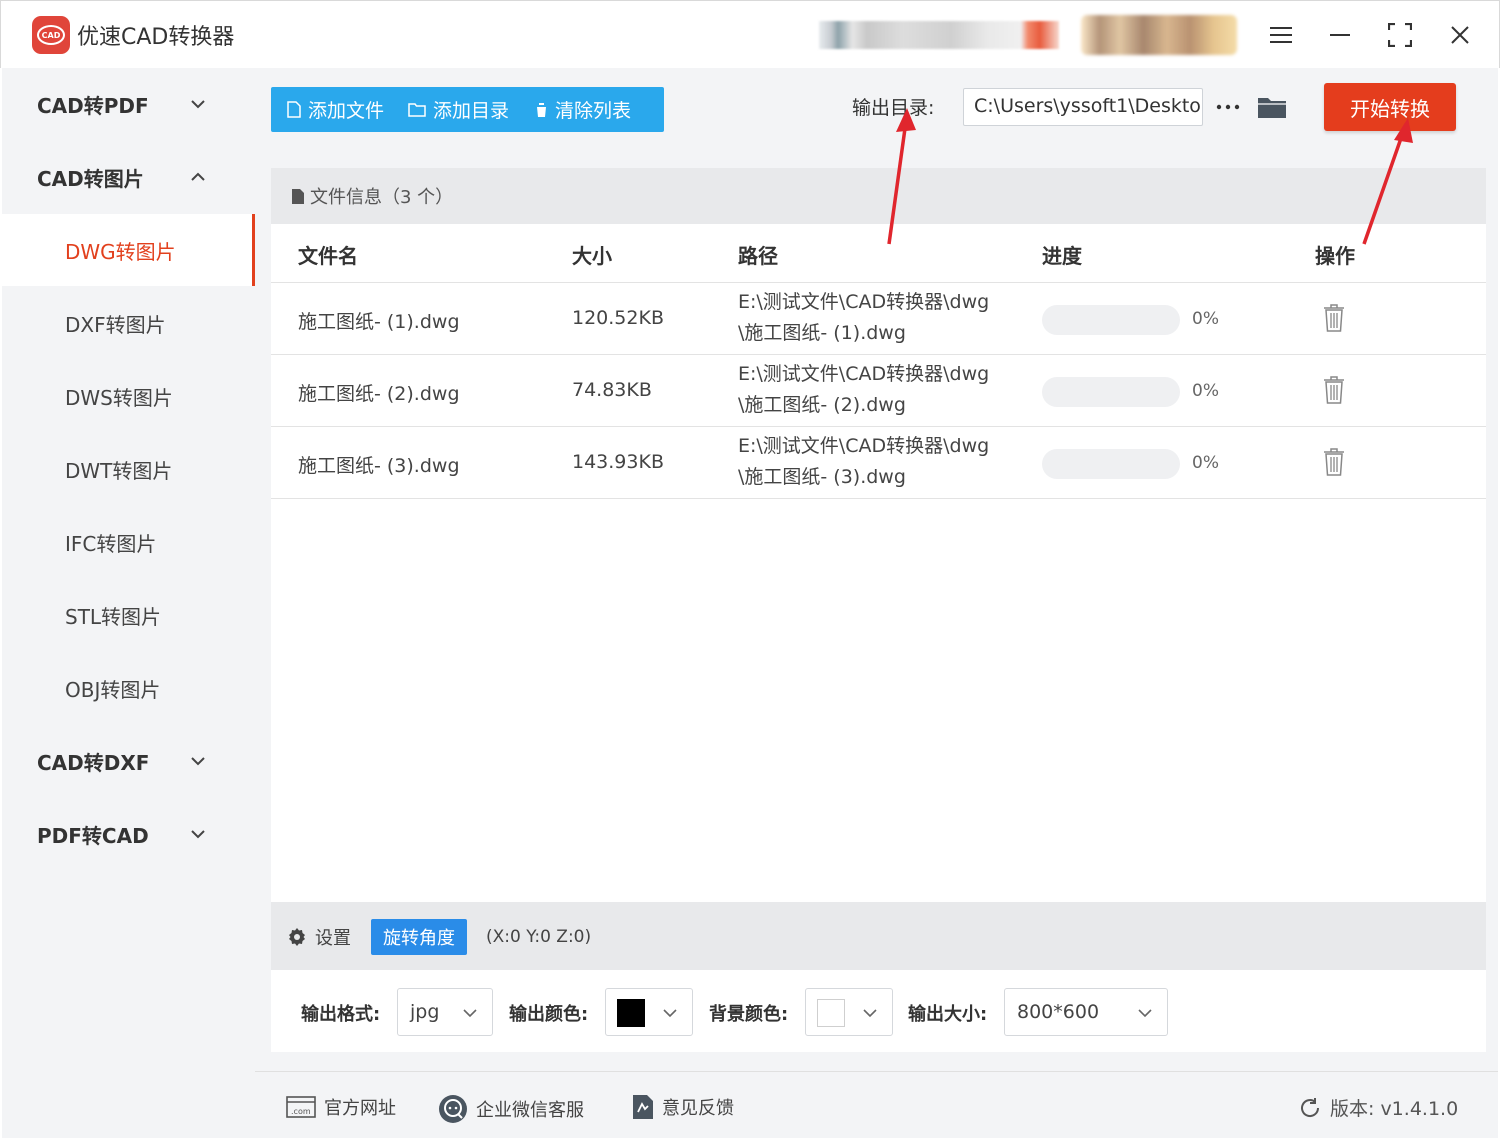 Image resolution: width=1500 pixels, height=1140 pixels. Describe the element at coordinates (471, 111) in the screenshot. I see `add-directory-label: 添加目录` at that location.